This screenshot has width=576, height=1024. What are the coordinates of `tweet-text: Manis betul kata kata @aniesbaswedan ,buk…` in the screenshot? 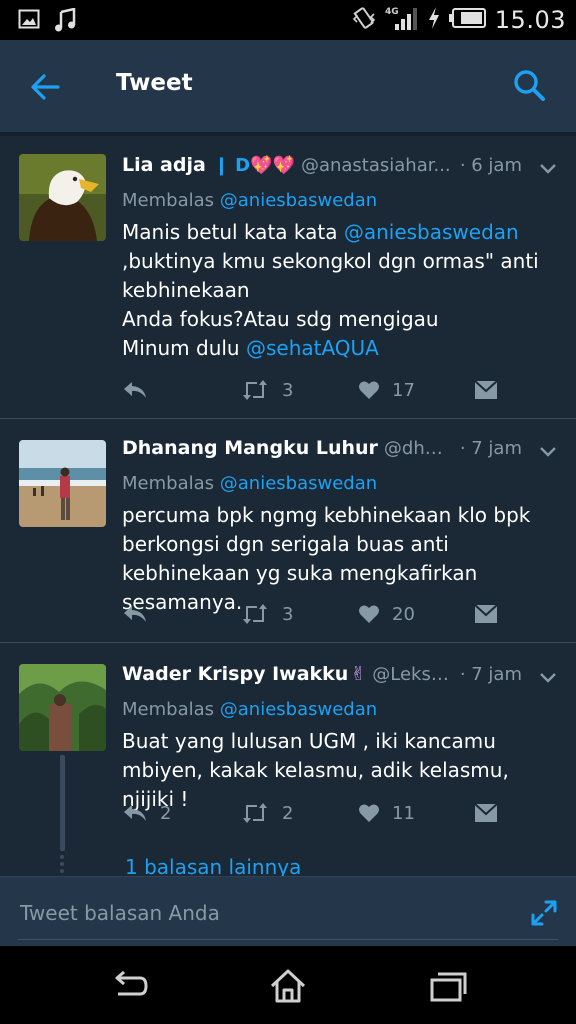 It's located at (342, 290).